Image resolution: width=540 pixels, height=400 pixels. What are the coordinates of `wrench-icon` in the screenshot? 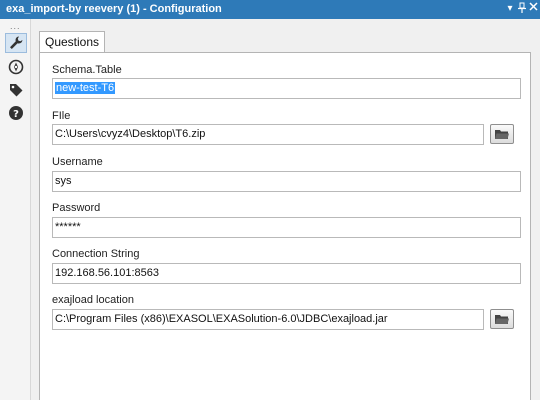 It's located at (16, 42).